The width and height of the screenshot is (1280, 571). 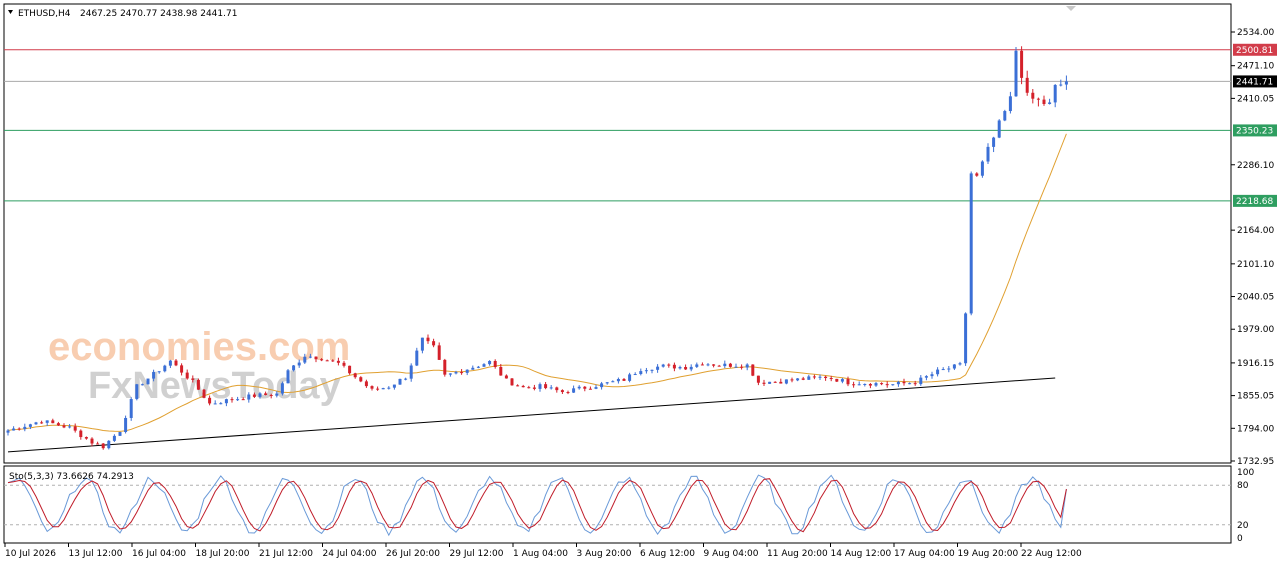 I want to click on ohlc-label: 2467.25 2470.77 2438.98 2441.71, so click(x=158, y=14).